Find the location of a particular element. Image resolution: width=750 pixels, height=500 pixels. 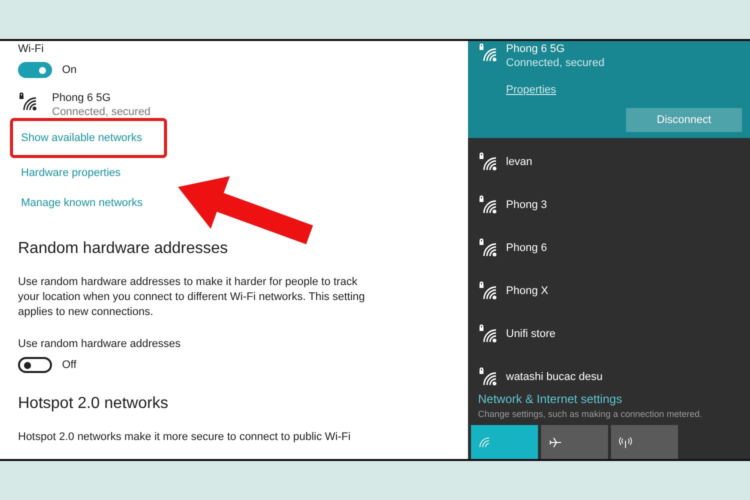

random-address-toggle is located at coordinates (35, 365).